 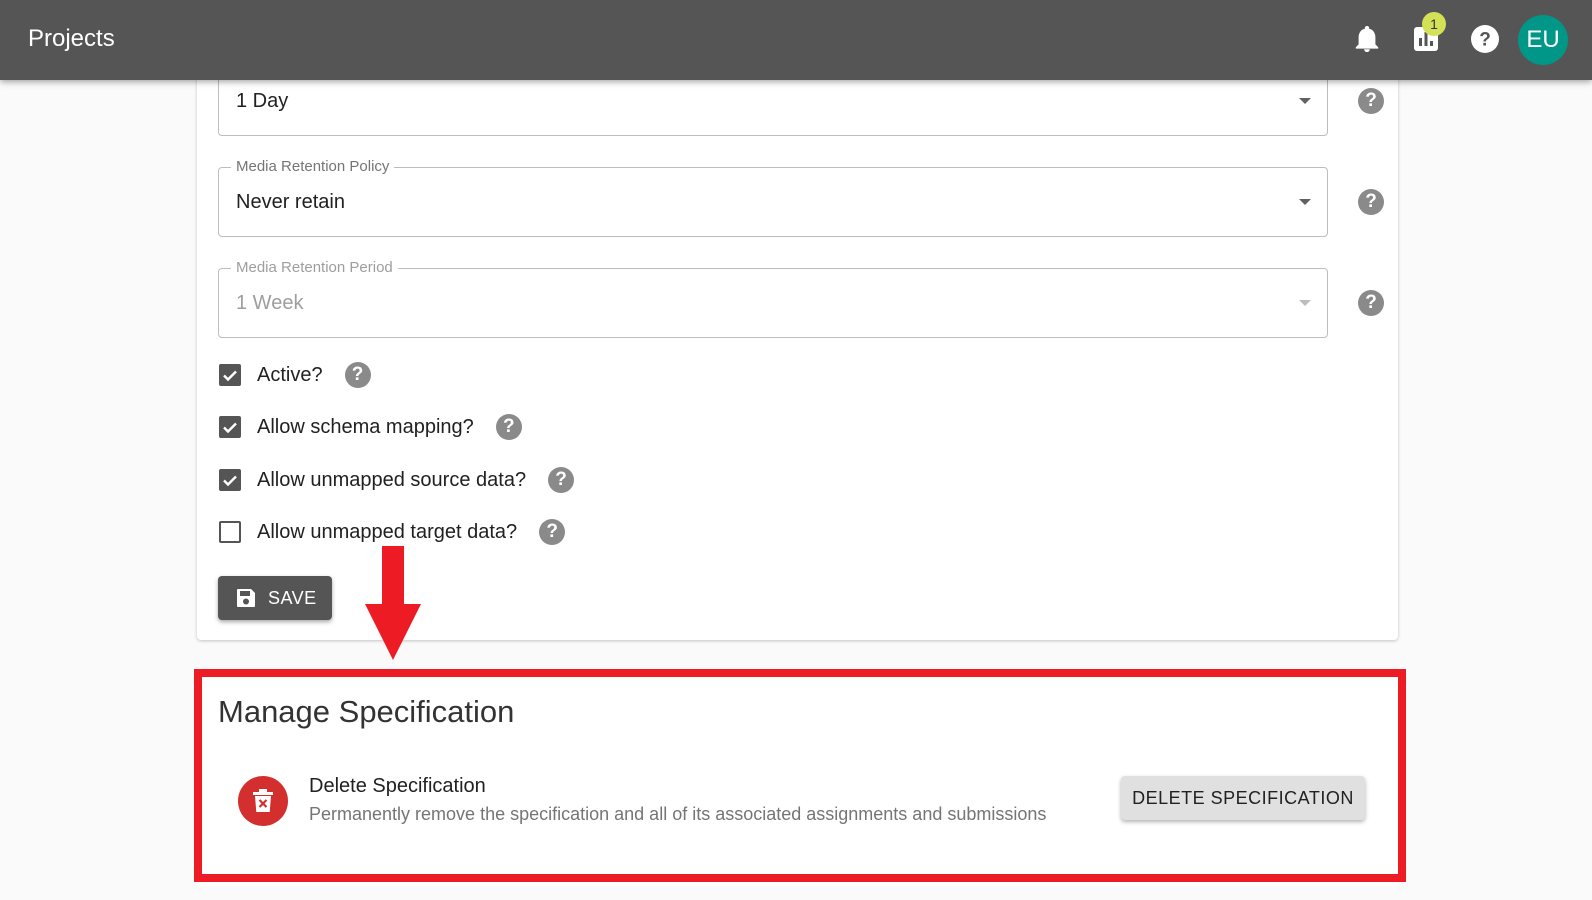 I want to click on retention-period-value: 1 Day, so click(x=262, y=101).